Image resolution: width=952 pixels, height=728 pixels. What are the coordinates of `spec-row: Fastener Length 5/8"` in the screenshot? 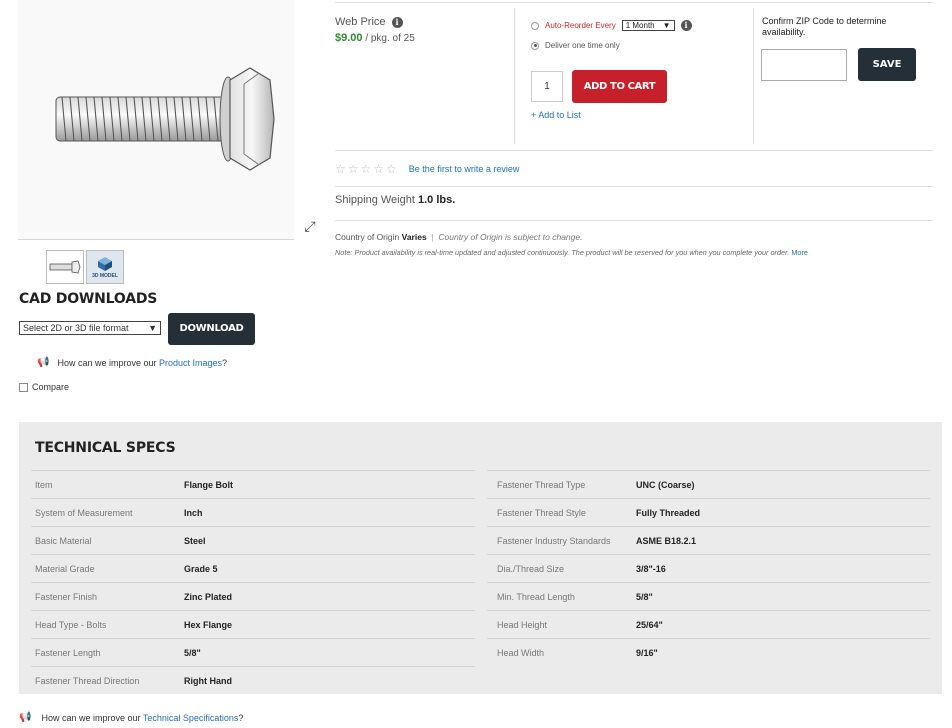 It's located at (253, 652).